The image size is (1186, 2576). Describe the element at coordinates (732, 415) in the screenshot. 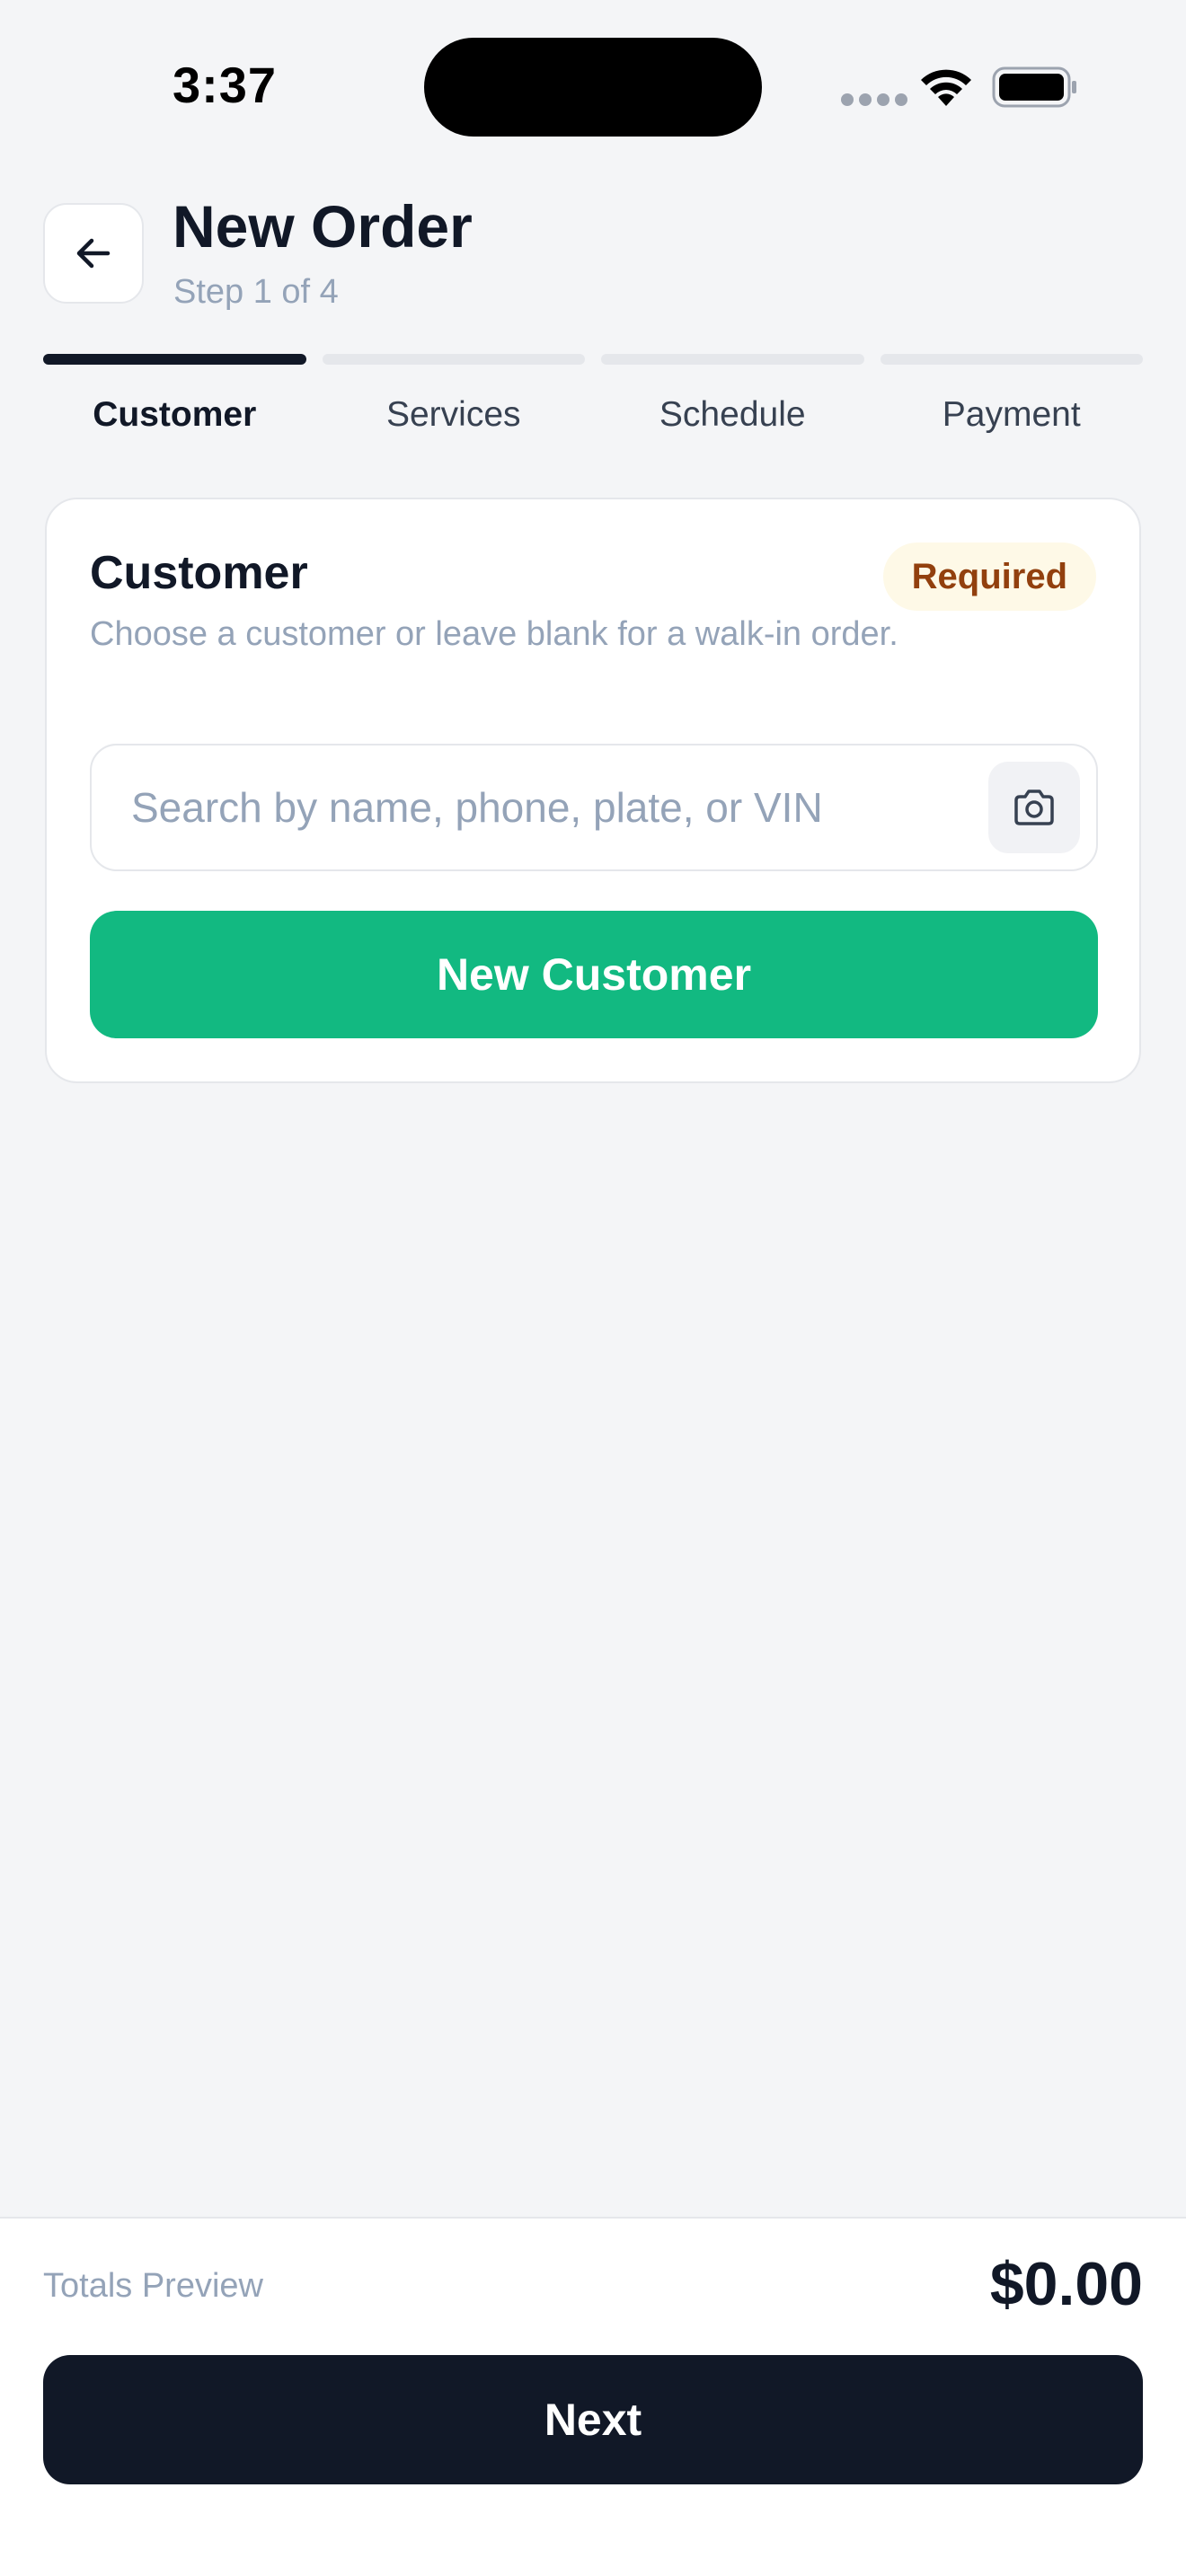

I see `step-schedule: Schedule` at that location.